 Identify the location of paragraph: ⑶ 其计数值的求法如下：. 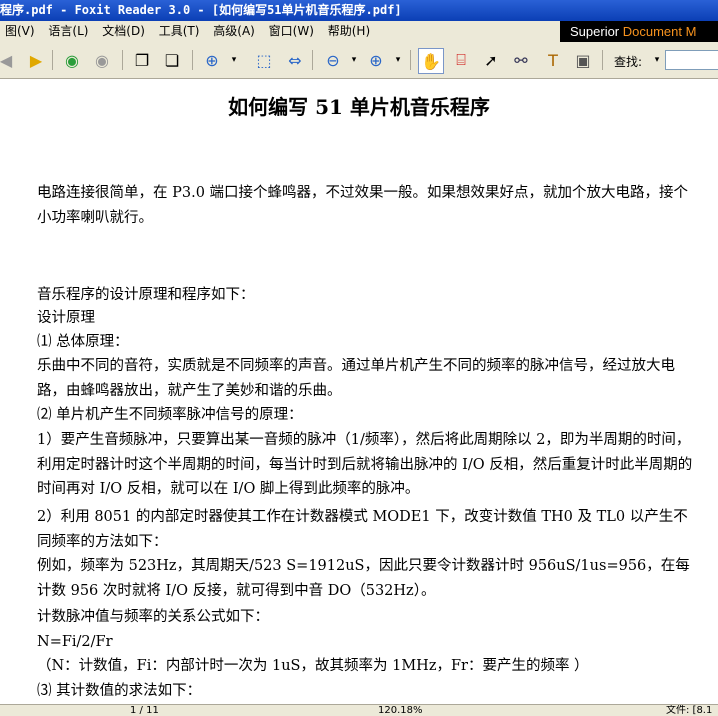
(119, 691).